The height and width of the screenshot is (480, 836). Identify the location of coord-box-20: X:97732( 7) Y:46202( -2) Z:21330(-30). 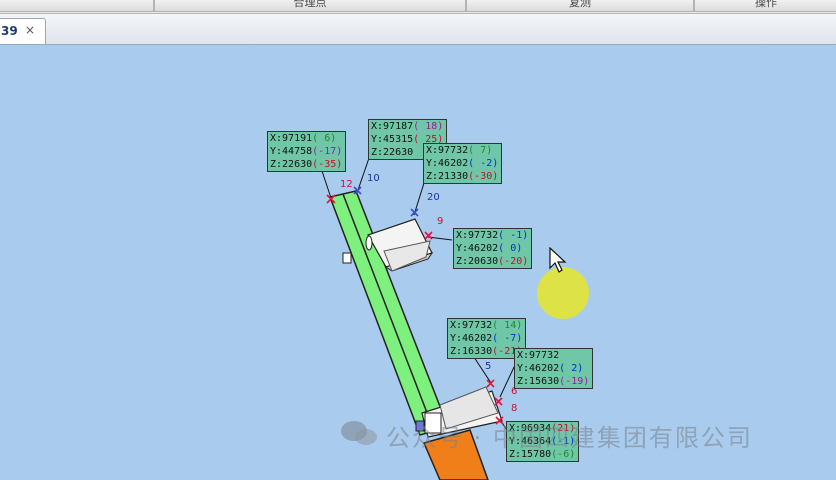
(463, 163).